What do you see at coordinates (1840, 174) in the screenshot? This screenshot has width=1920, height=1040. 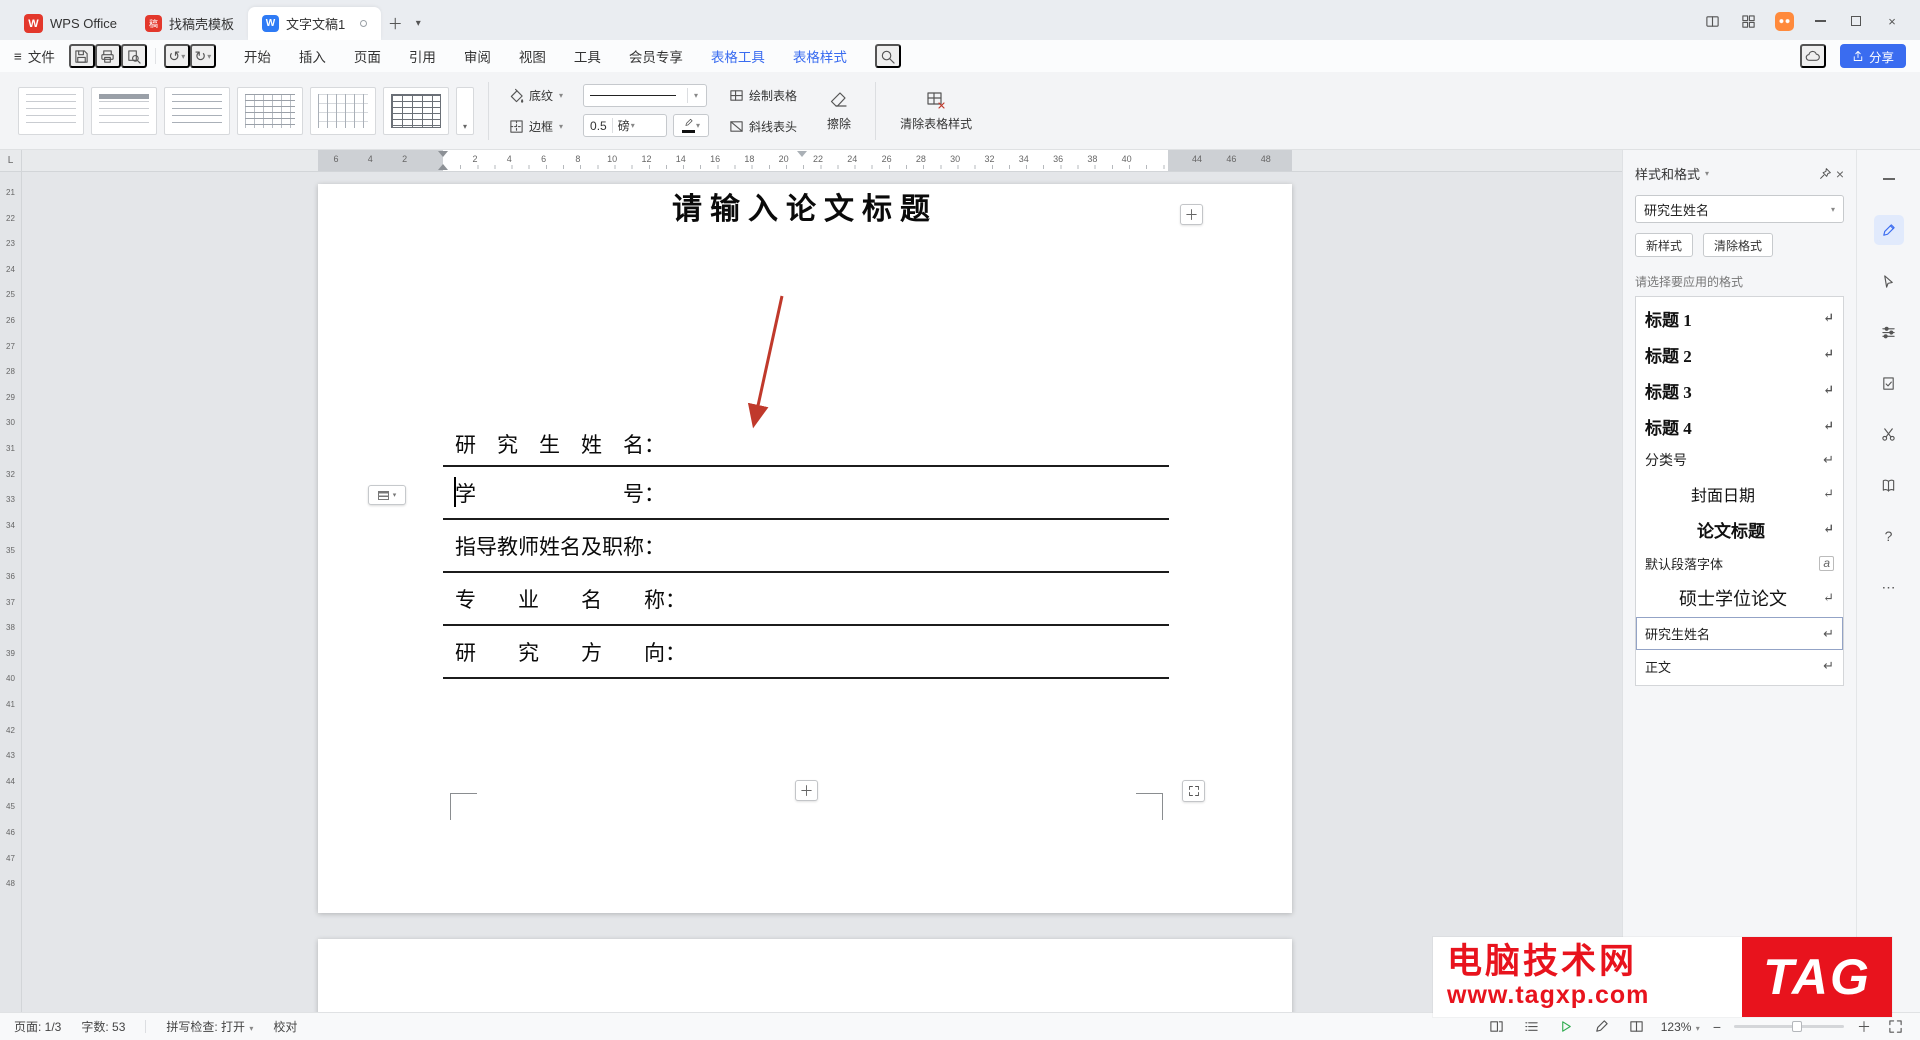 I see `close-panel-icon: ×` at bounding box center [1840, 174].